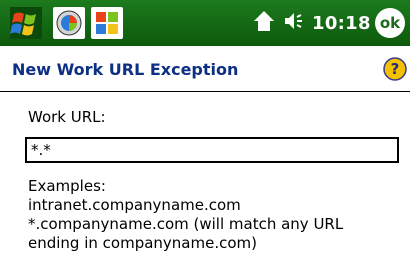  What do you see at coordinates (69, 23) in the screenshot?
I see `circle-app-icon` at bounding box center [69, 23].